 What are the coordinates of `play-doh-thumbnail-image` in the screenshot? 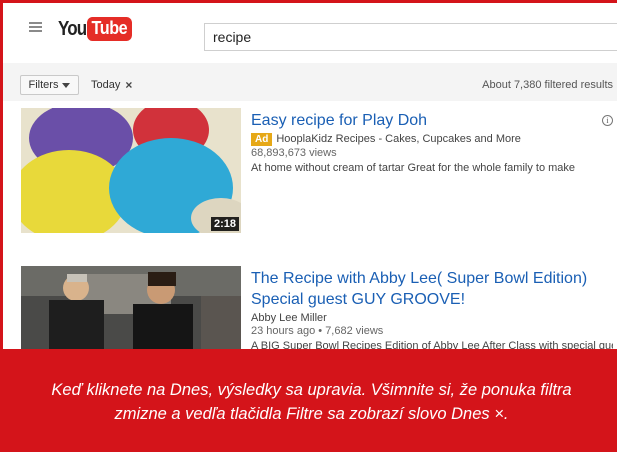 It's located at (131, 170).